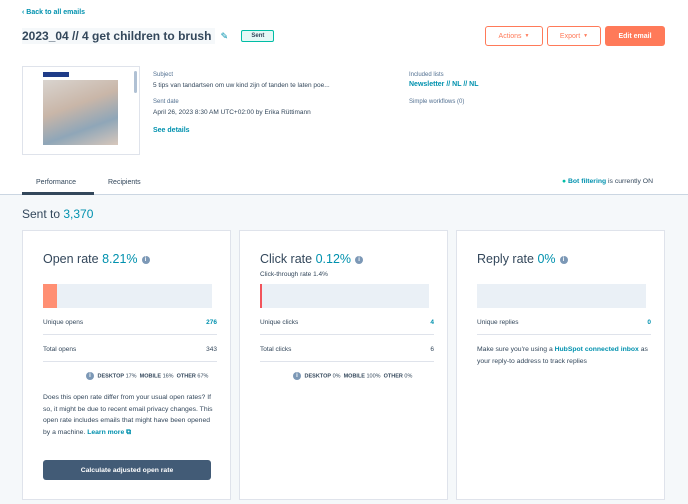 Image resolution: width=688 pixels, height=504 pixels. What do you see at coordinates (109, 432) in the screenshot?
I see `learn-more-link: Learn more ⧉` at bounding box center [109, 432].